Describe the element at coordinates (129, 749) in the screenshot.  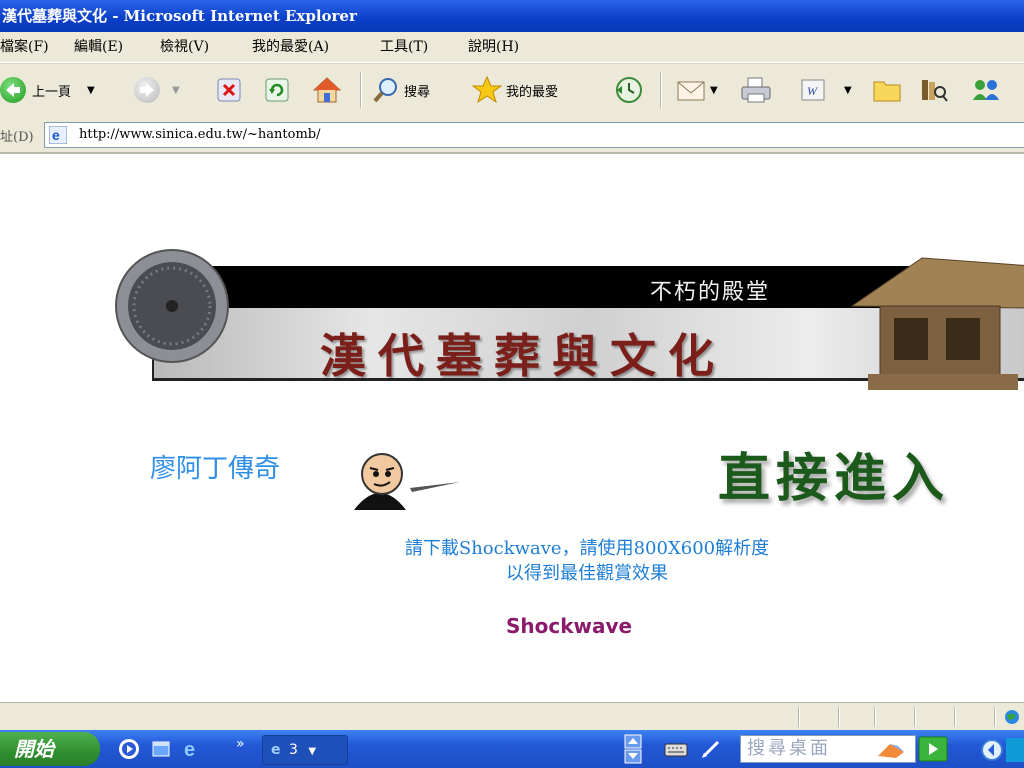
I see `media-player-icon` at that location.